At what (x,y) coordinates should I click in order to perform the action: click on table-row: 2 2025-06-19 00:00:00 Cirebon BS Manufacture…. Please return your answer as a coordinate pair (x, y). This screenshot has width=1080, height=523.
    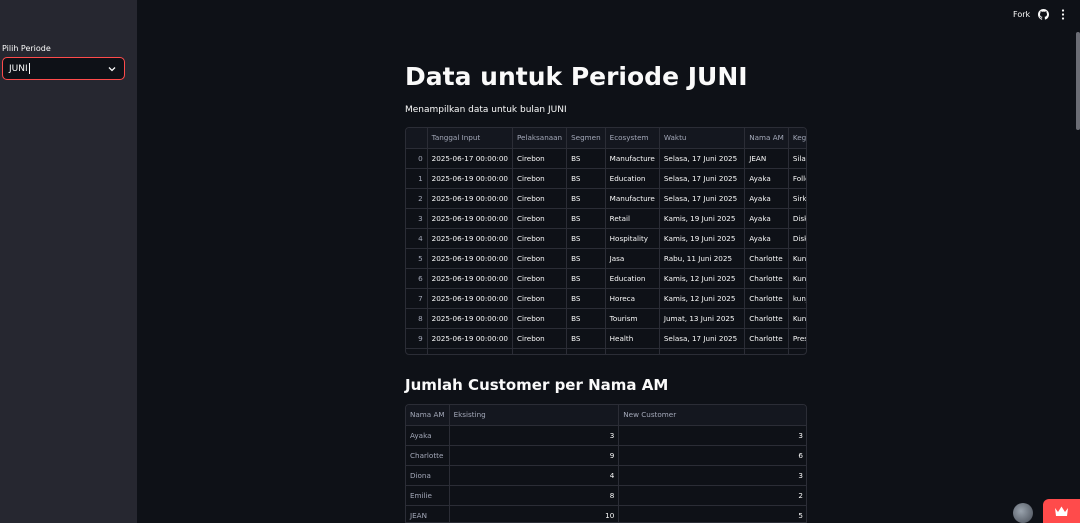
    Looking at the image, I should click on (606, 198).